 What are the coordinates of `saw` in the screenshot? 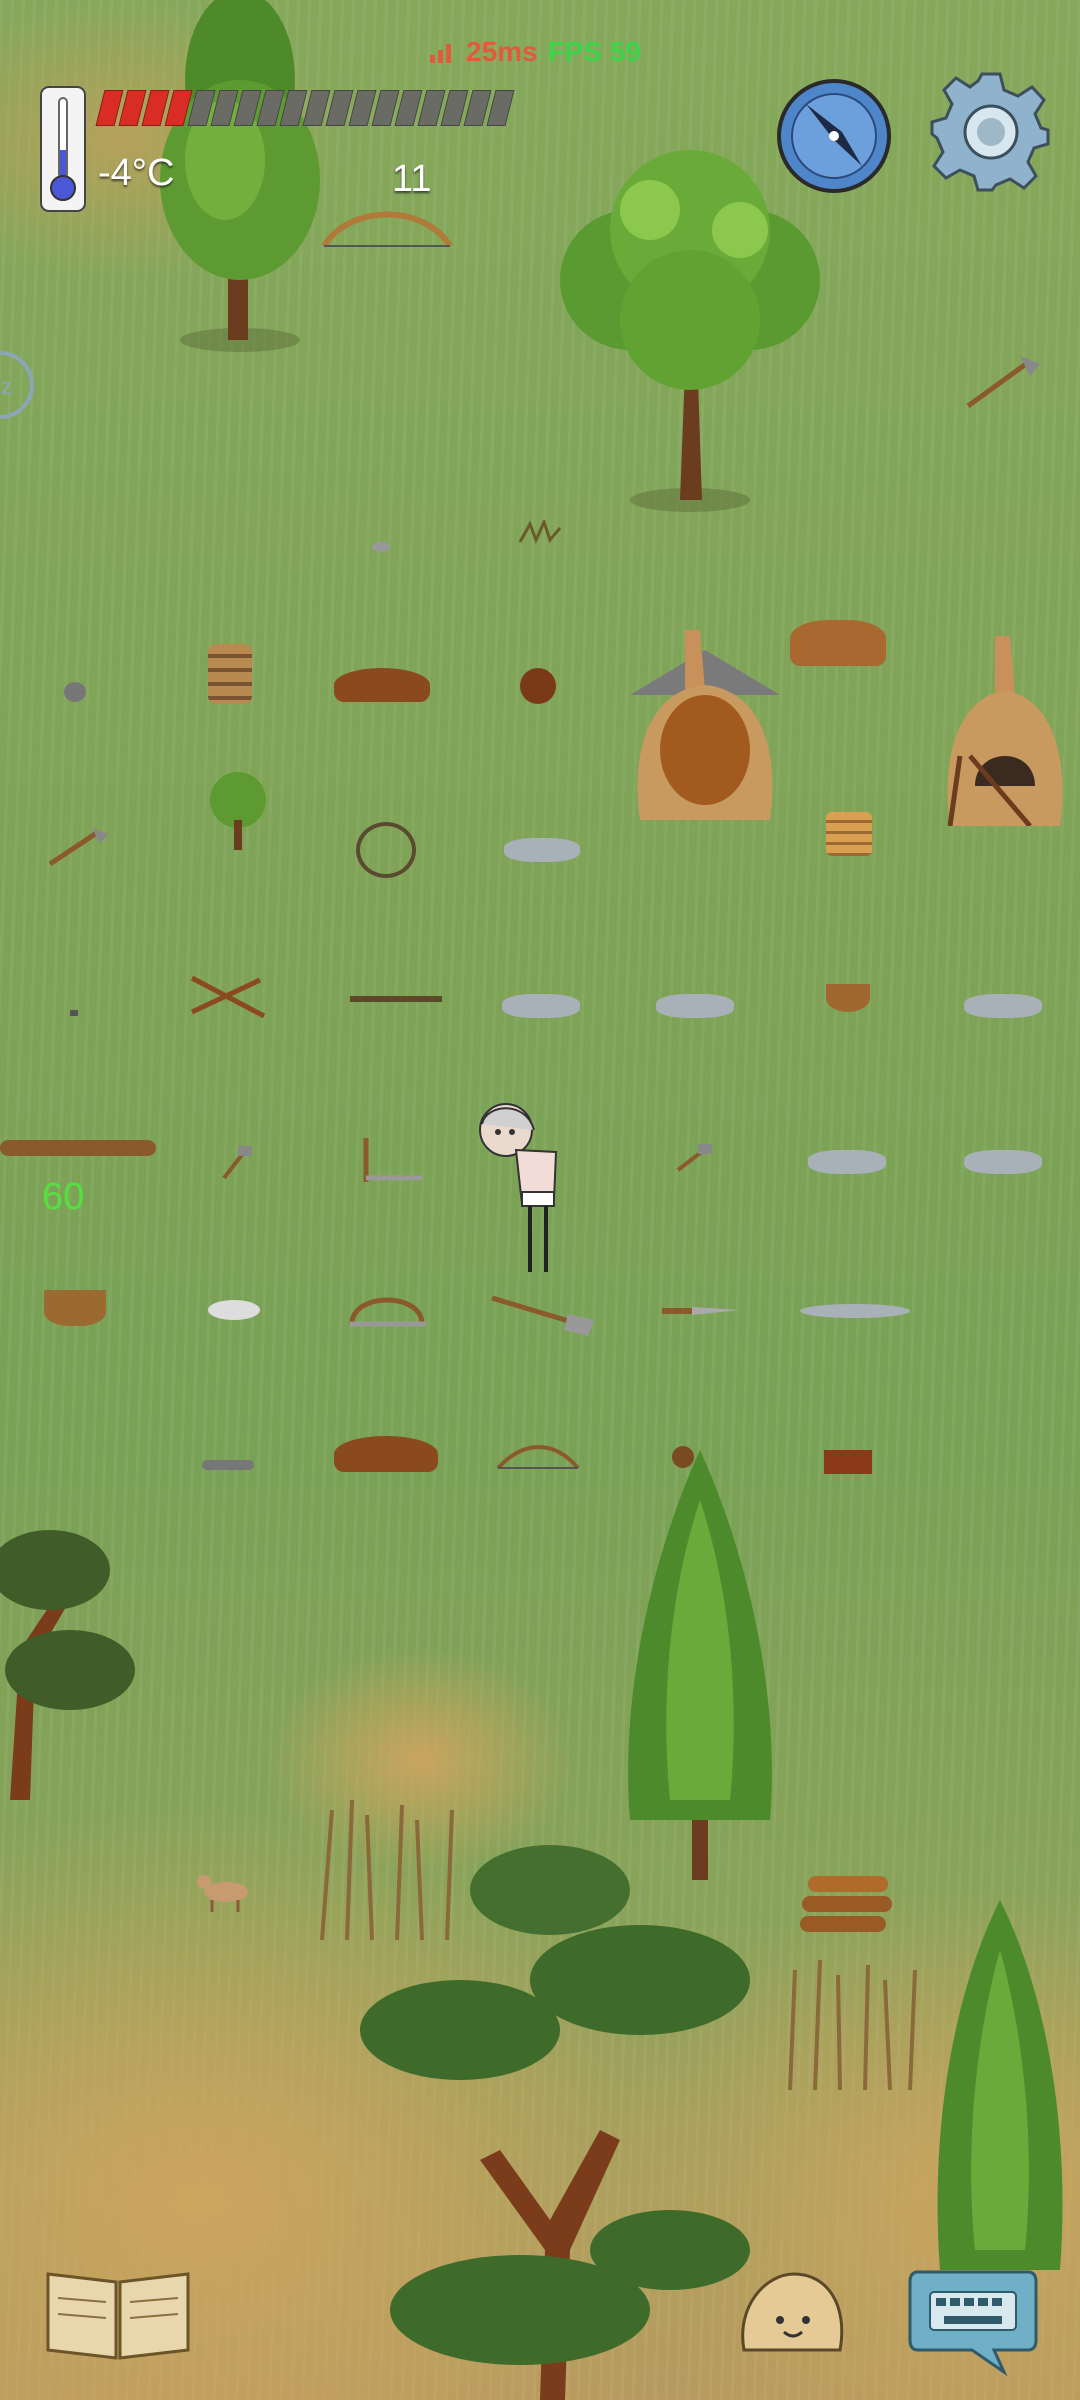 It's located at (387, 1310).